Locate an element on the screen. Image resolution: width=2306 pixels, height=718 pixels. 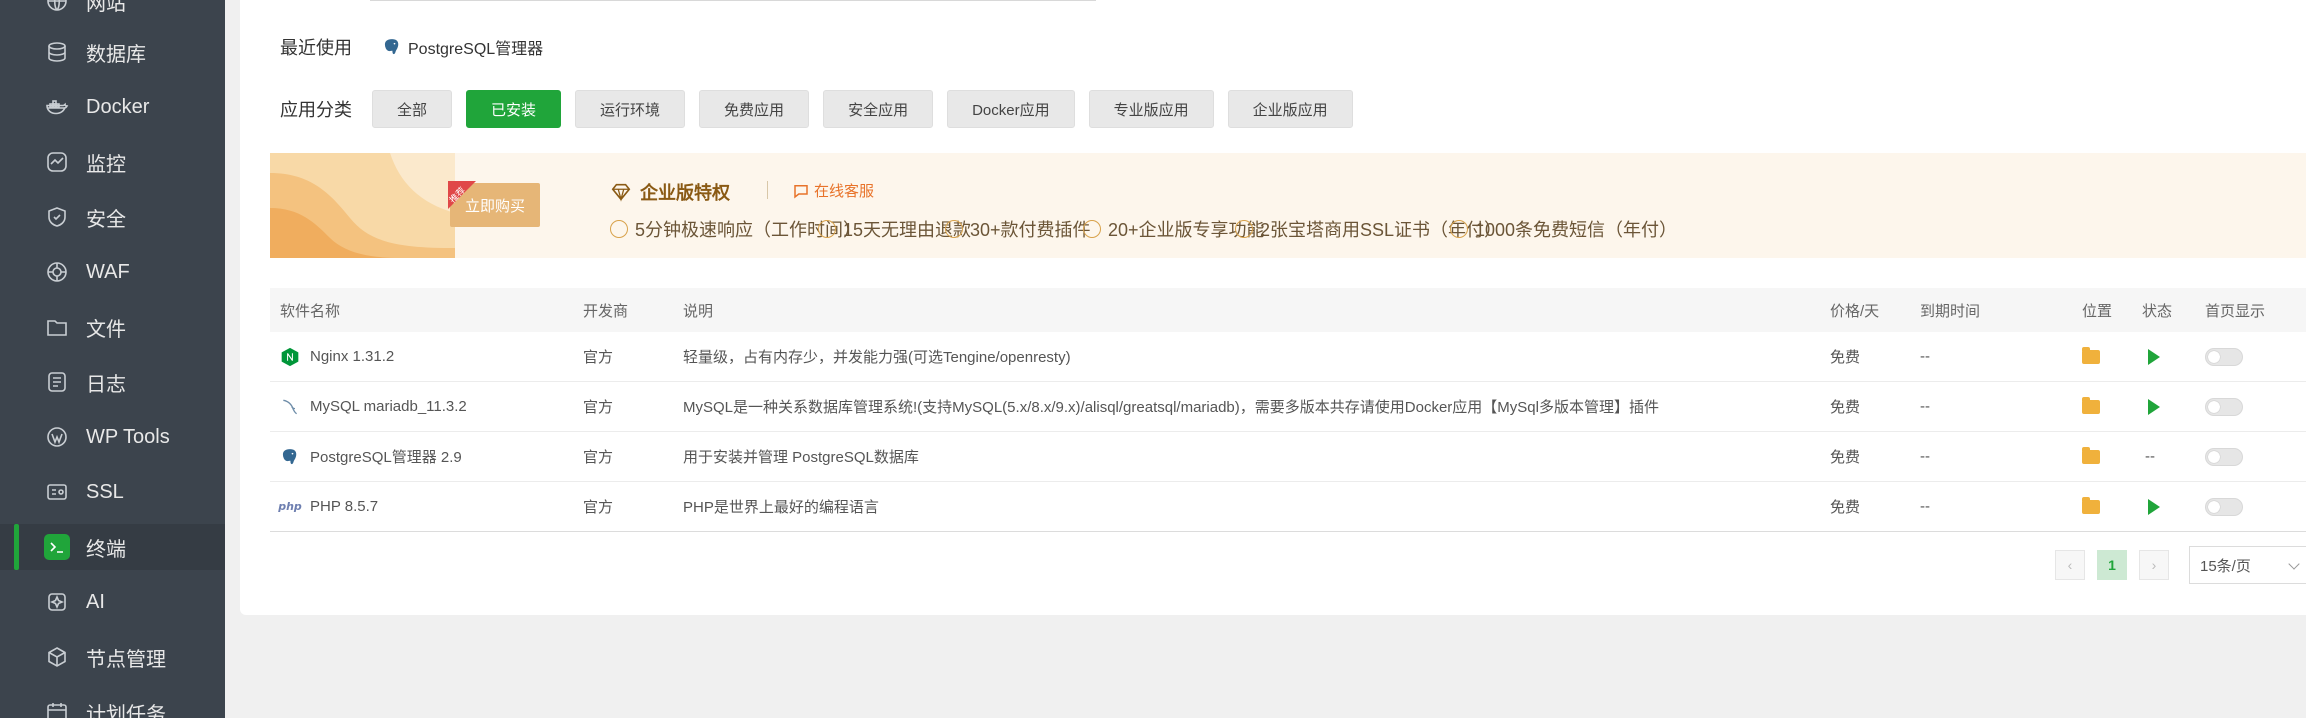
globe-icon is located at coordinates (57, 7).